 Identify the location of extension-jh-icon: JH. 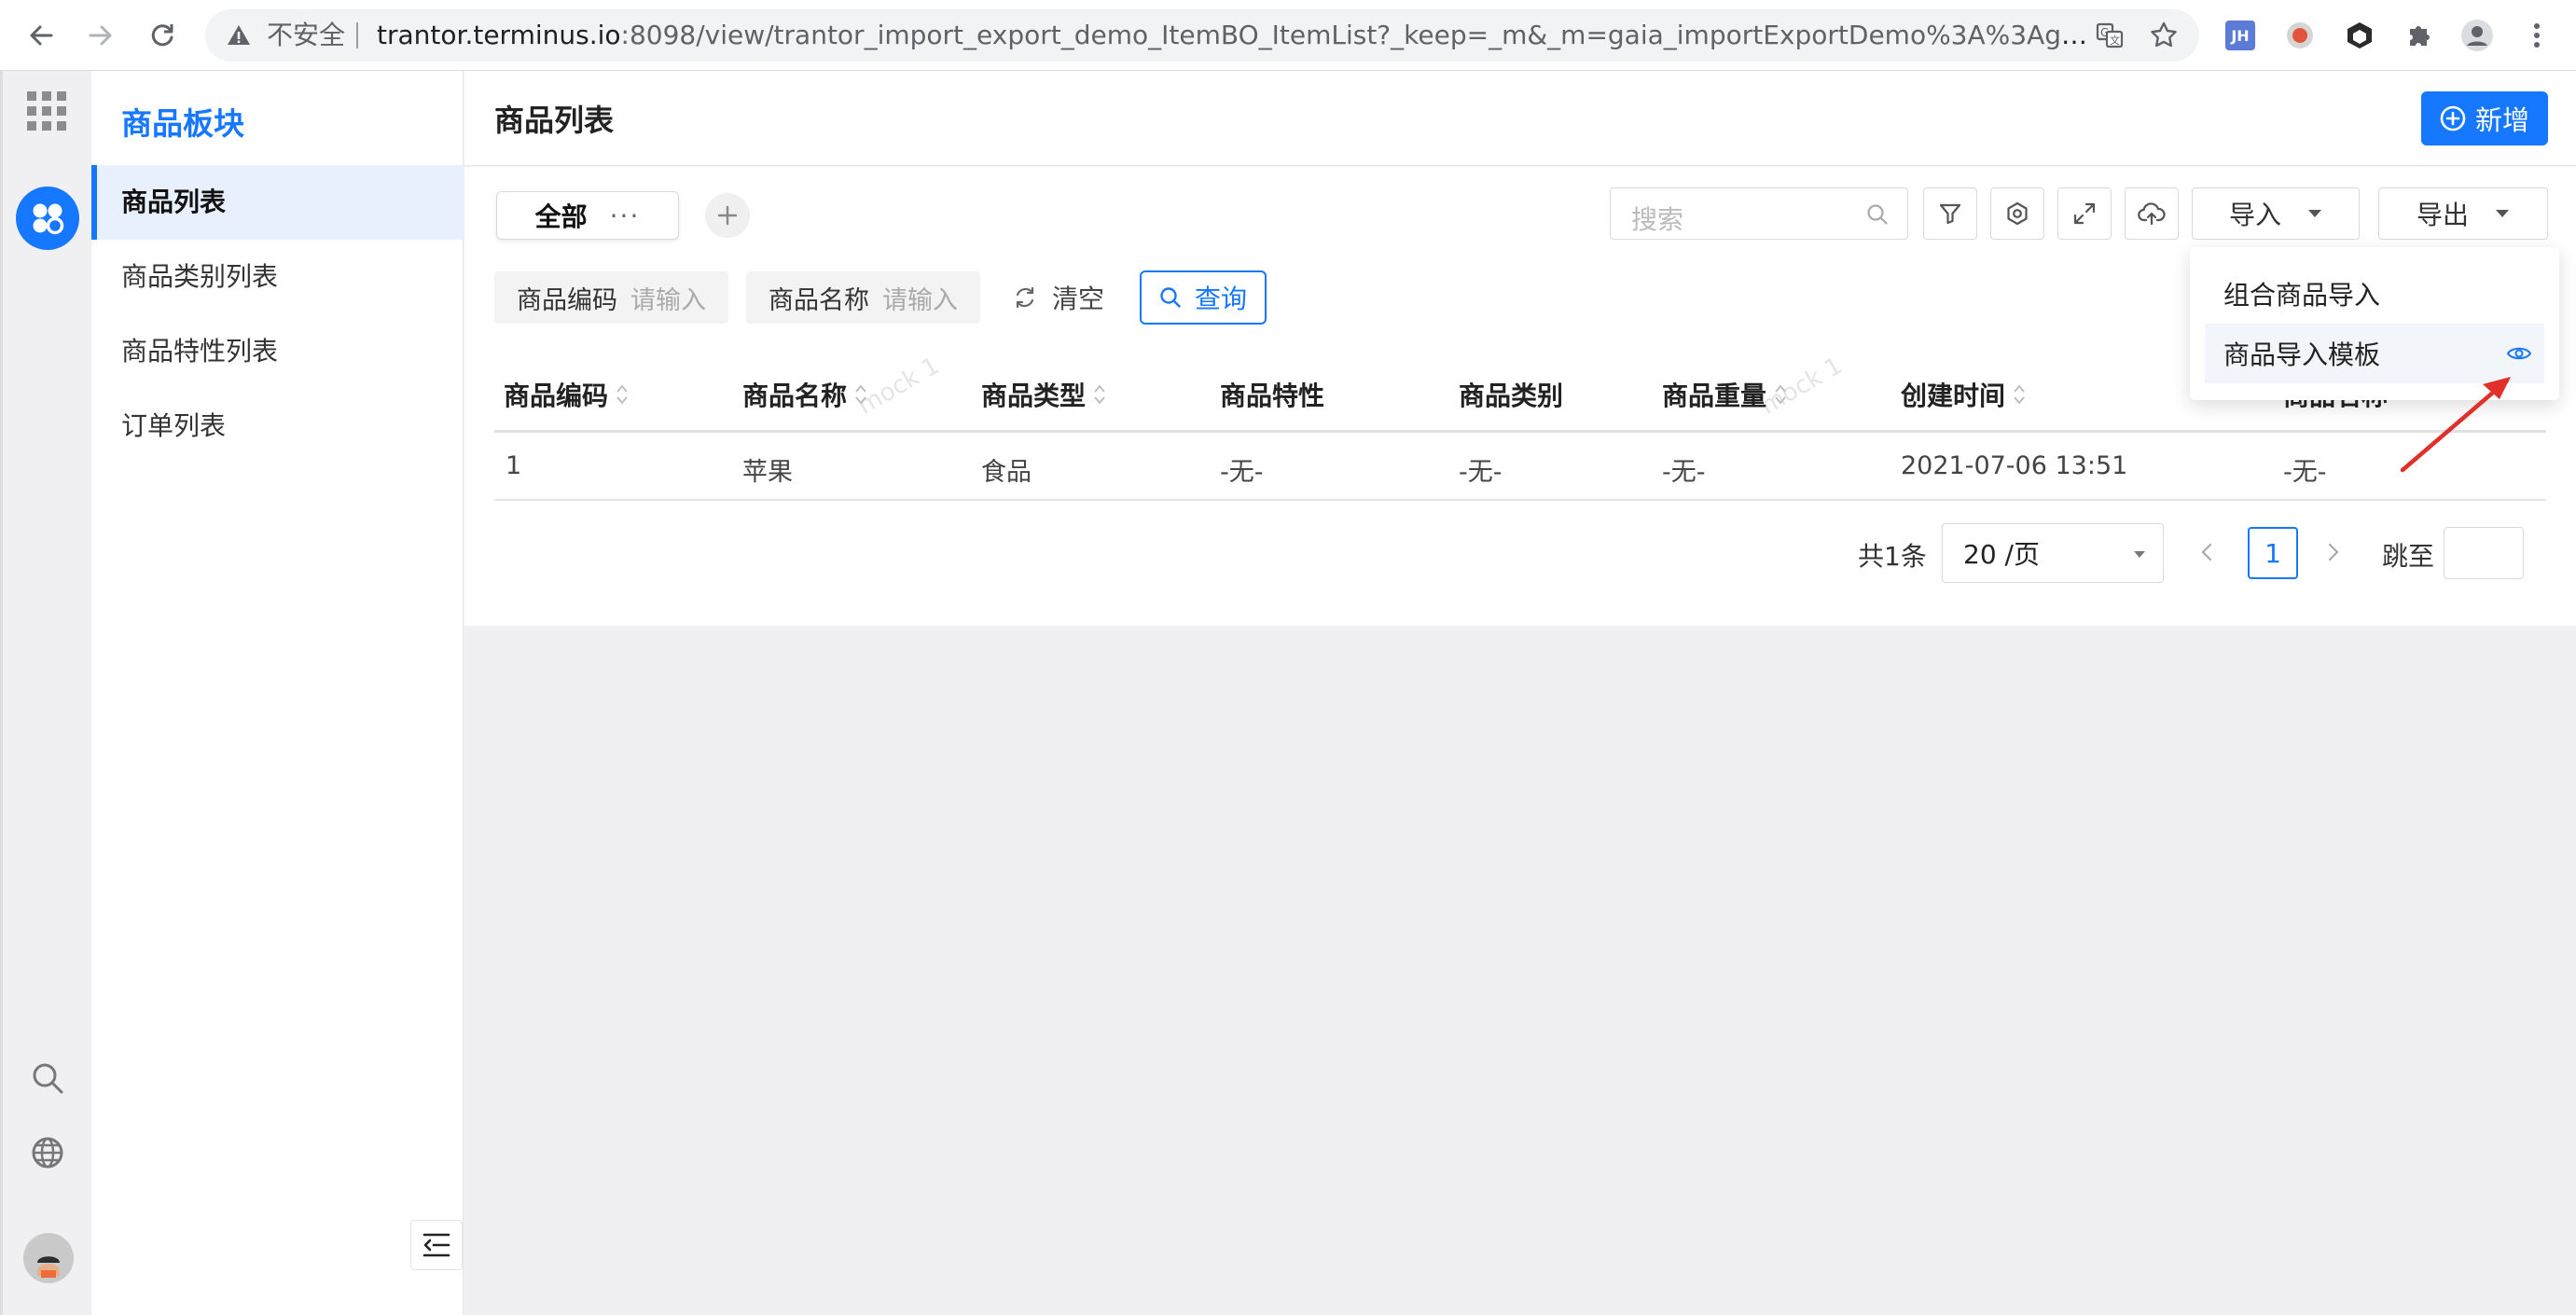
(2240, 35).